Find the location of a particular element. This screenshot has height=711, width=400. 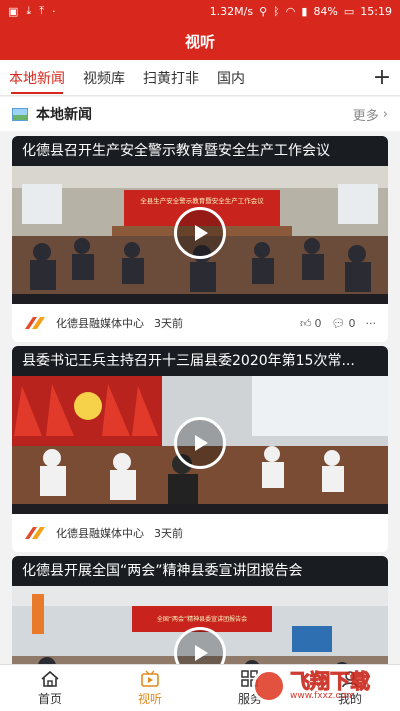

tab-bar: 本地新闻 视频库 扫黄打非 国内 + is located at coordinates (200, 78).